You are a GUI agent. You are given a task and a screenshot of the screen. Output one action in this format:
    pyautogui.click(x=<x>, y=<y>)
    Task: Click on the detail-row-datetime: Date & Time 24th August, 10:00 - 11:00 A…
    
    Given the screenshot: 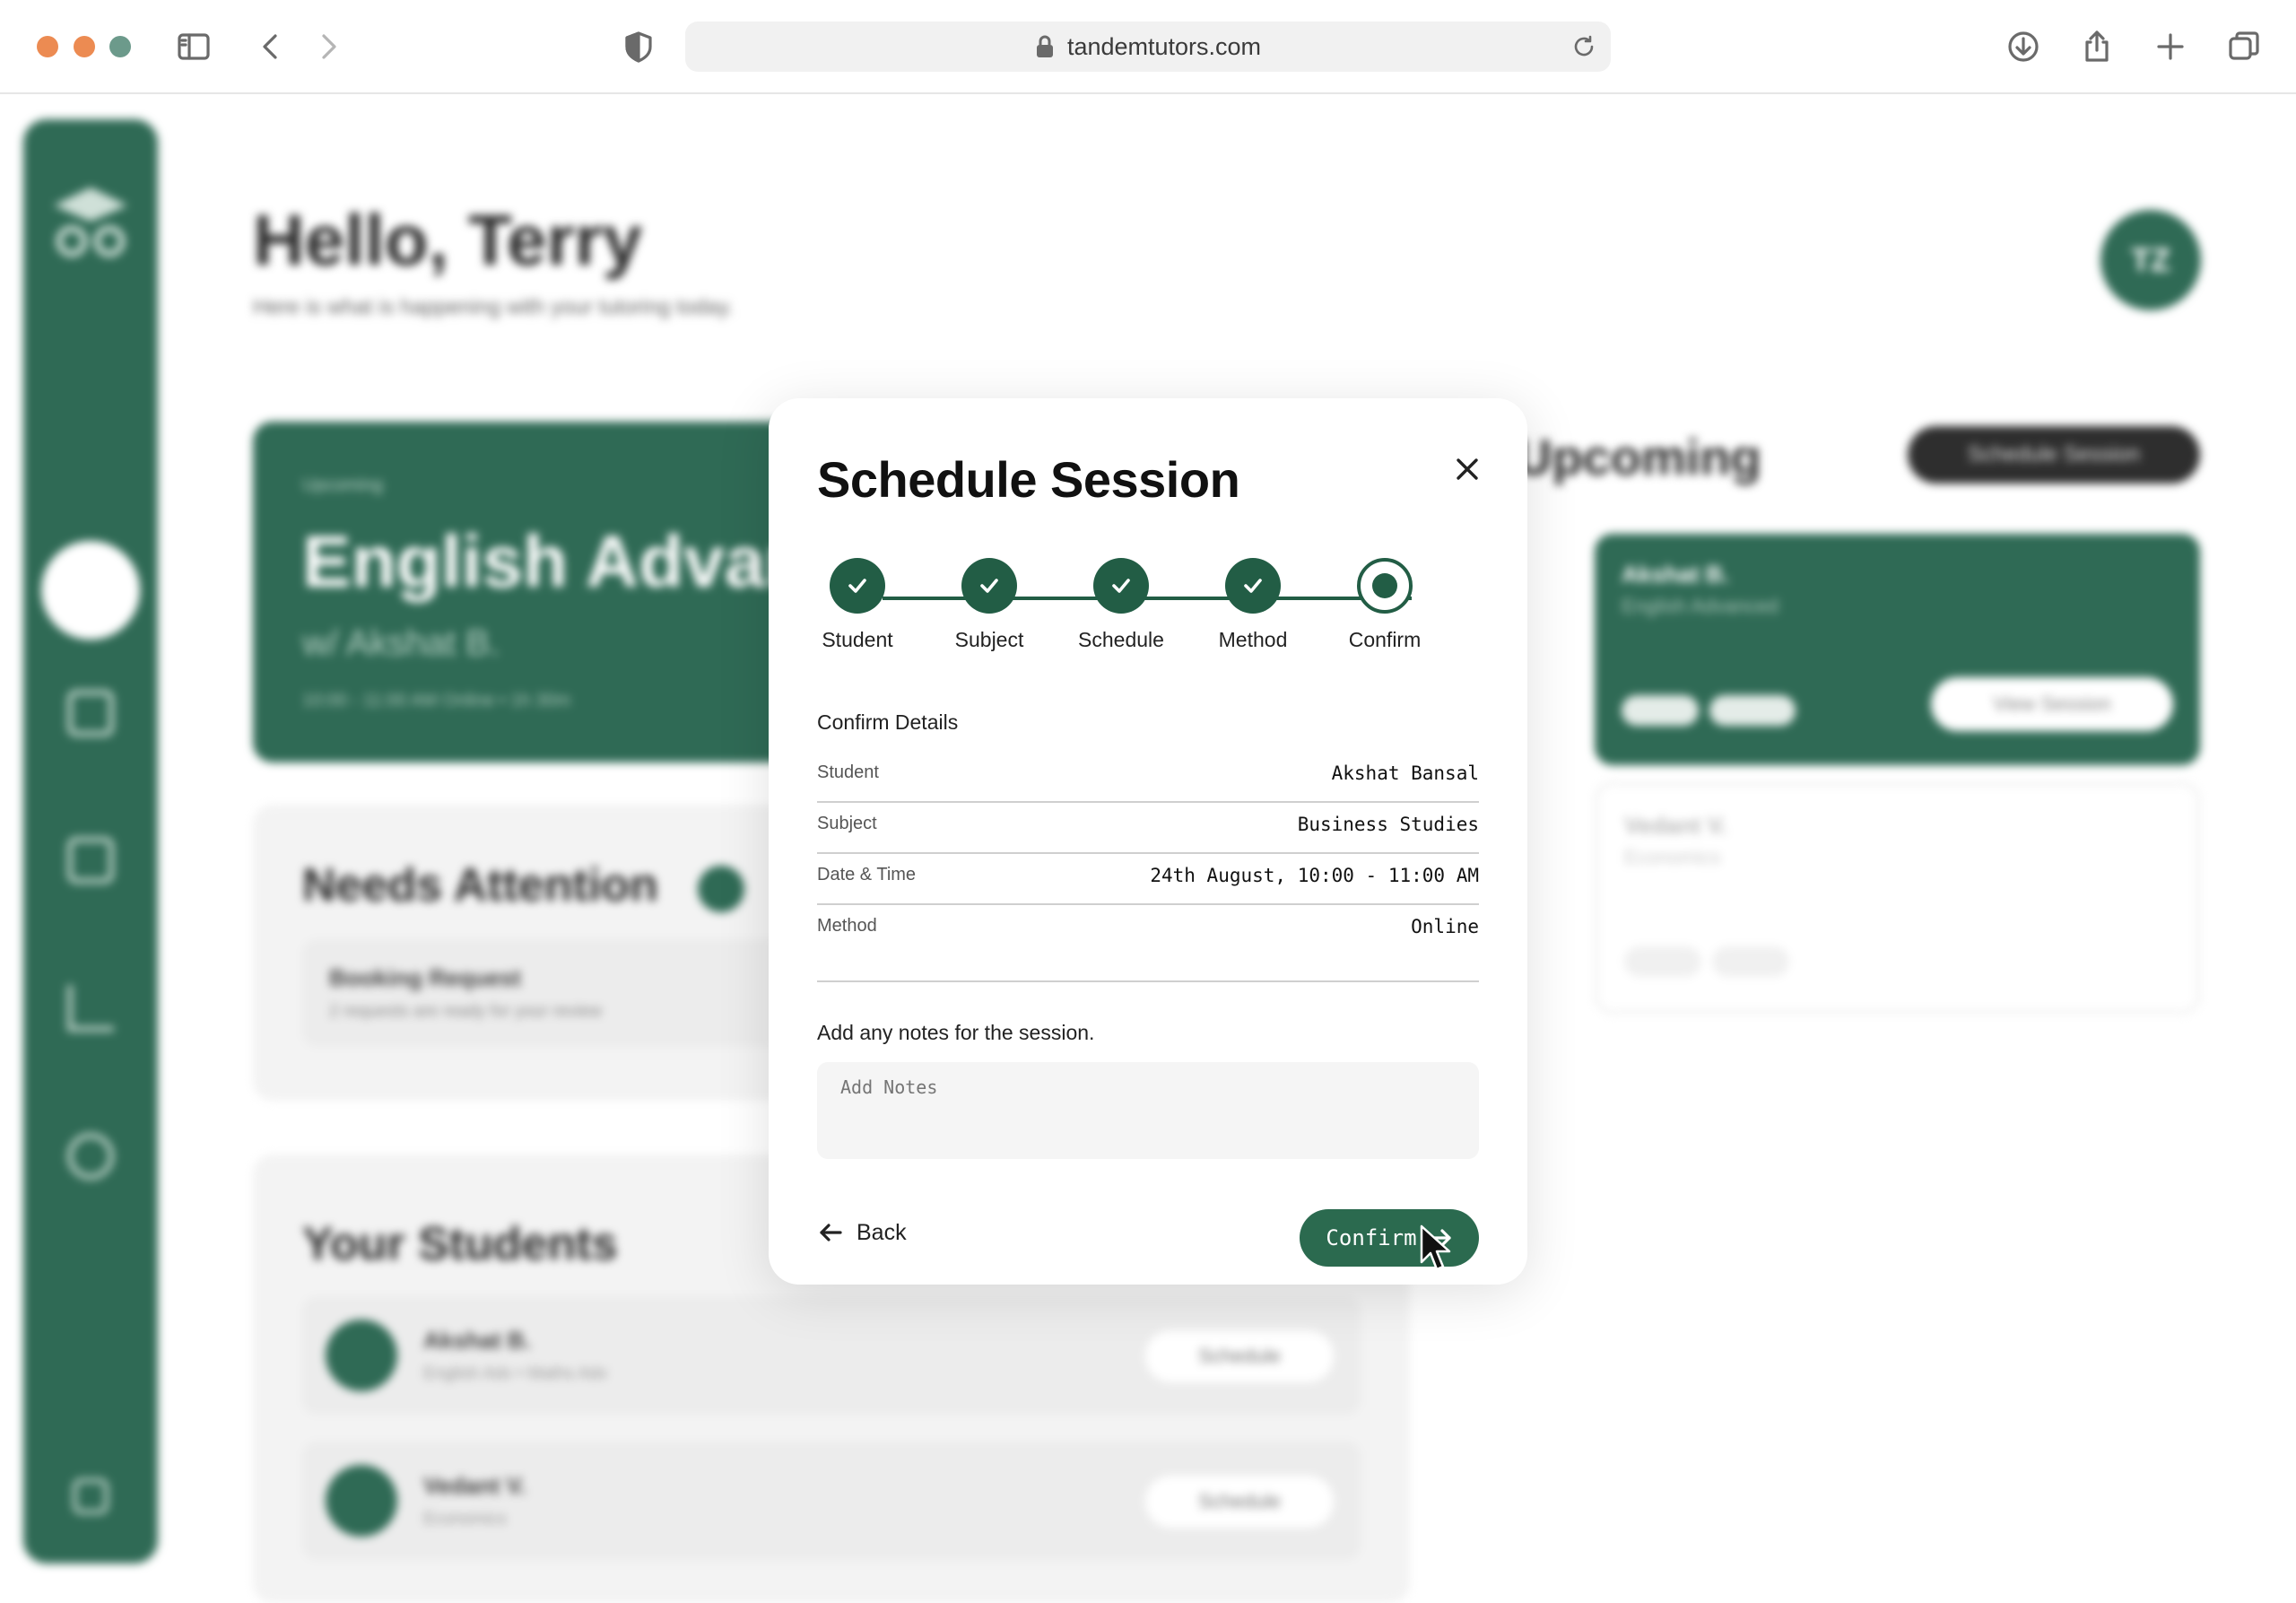 What is the action you would take?
    pyautogui.click(x=1148, y=879)
    